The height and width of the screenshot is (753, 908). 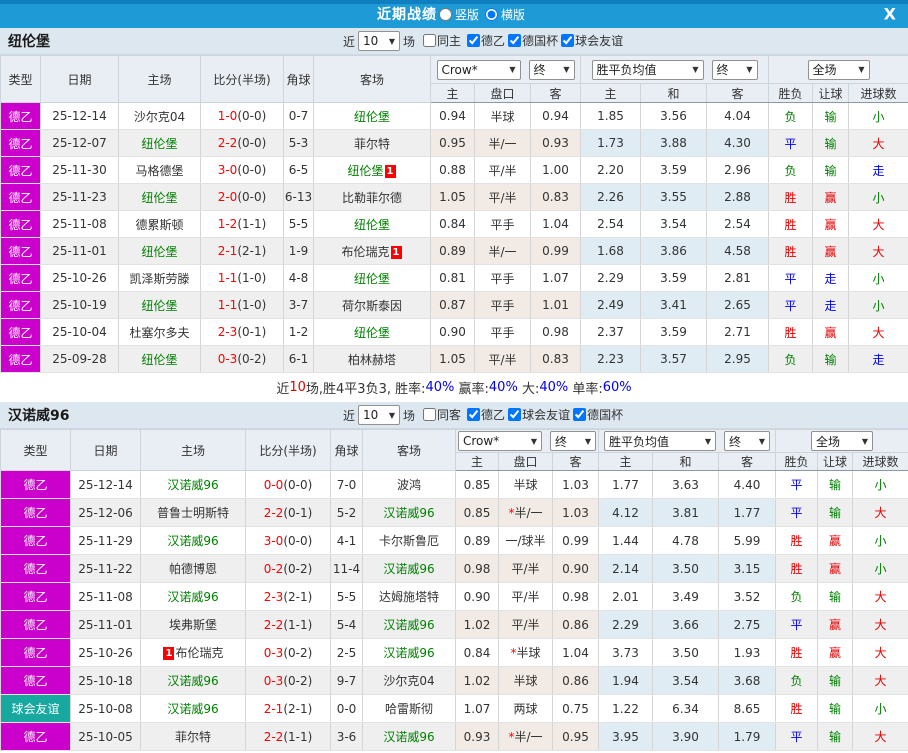 What do you see at coordinates (686, 568) in the screenshot?
I see `avg-draw-cell: 3.50` at bounding box center [686, 568].